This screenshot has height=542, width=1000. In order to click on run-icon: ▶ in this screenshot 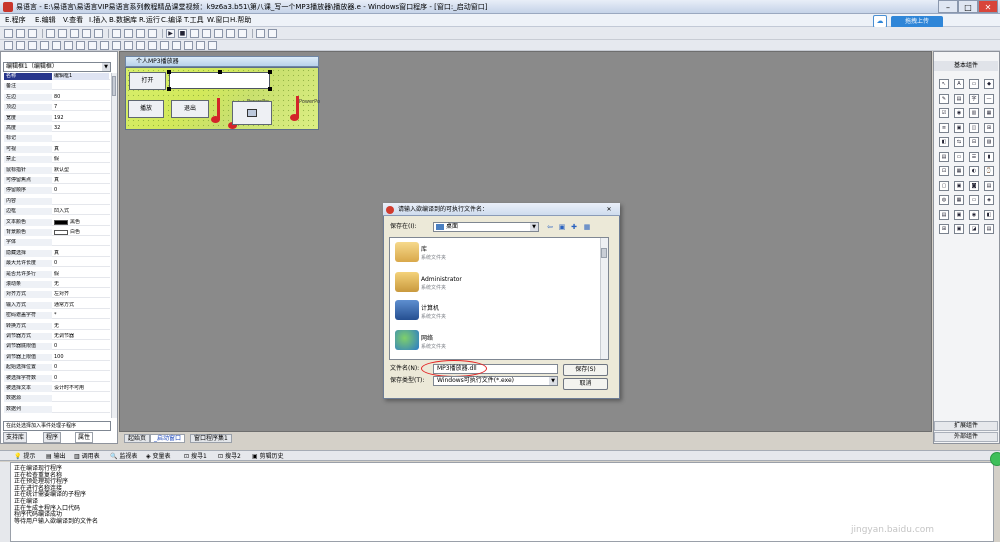, I will do `click(170, 33)`.